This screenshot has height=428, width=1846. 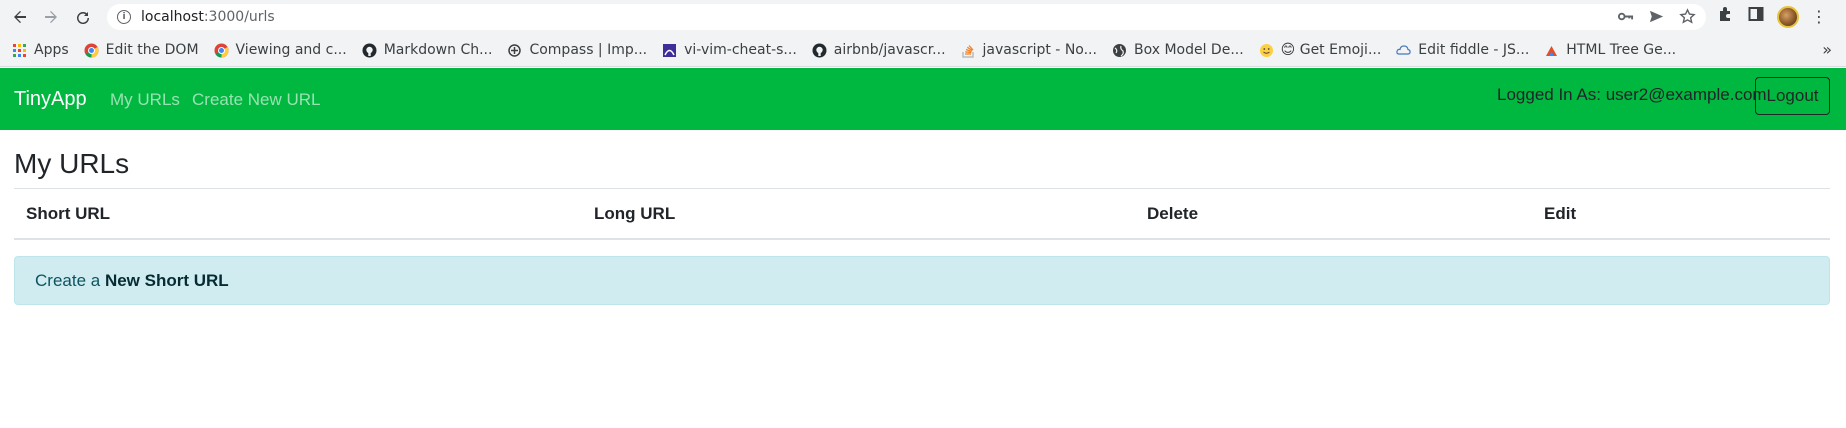 I want to click on page-title: My URLs, so click(x=72, y=163).